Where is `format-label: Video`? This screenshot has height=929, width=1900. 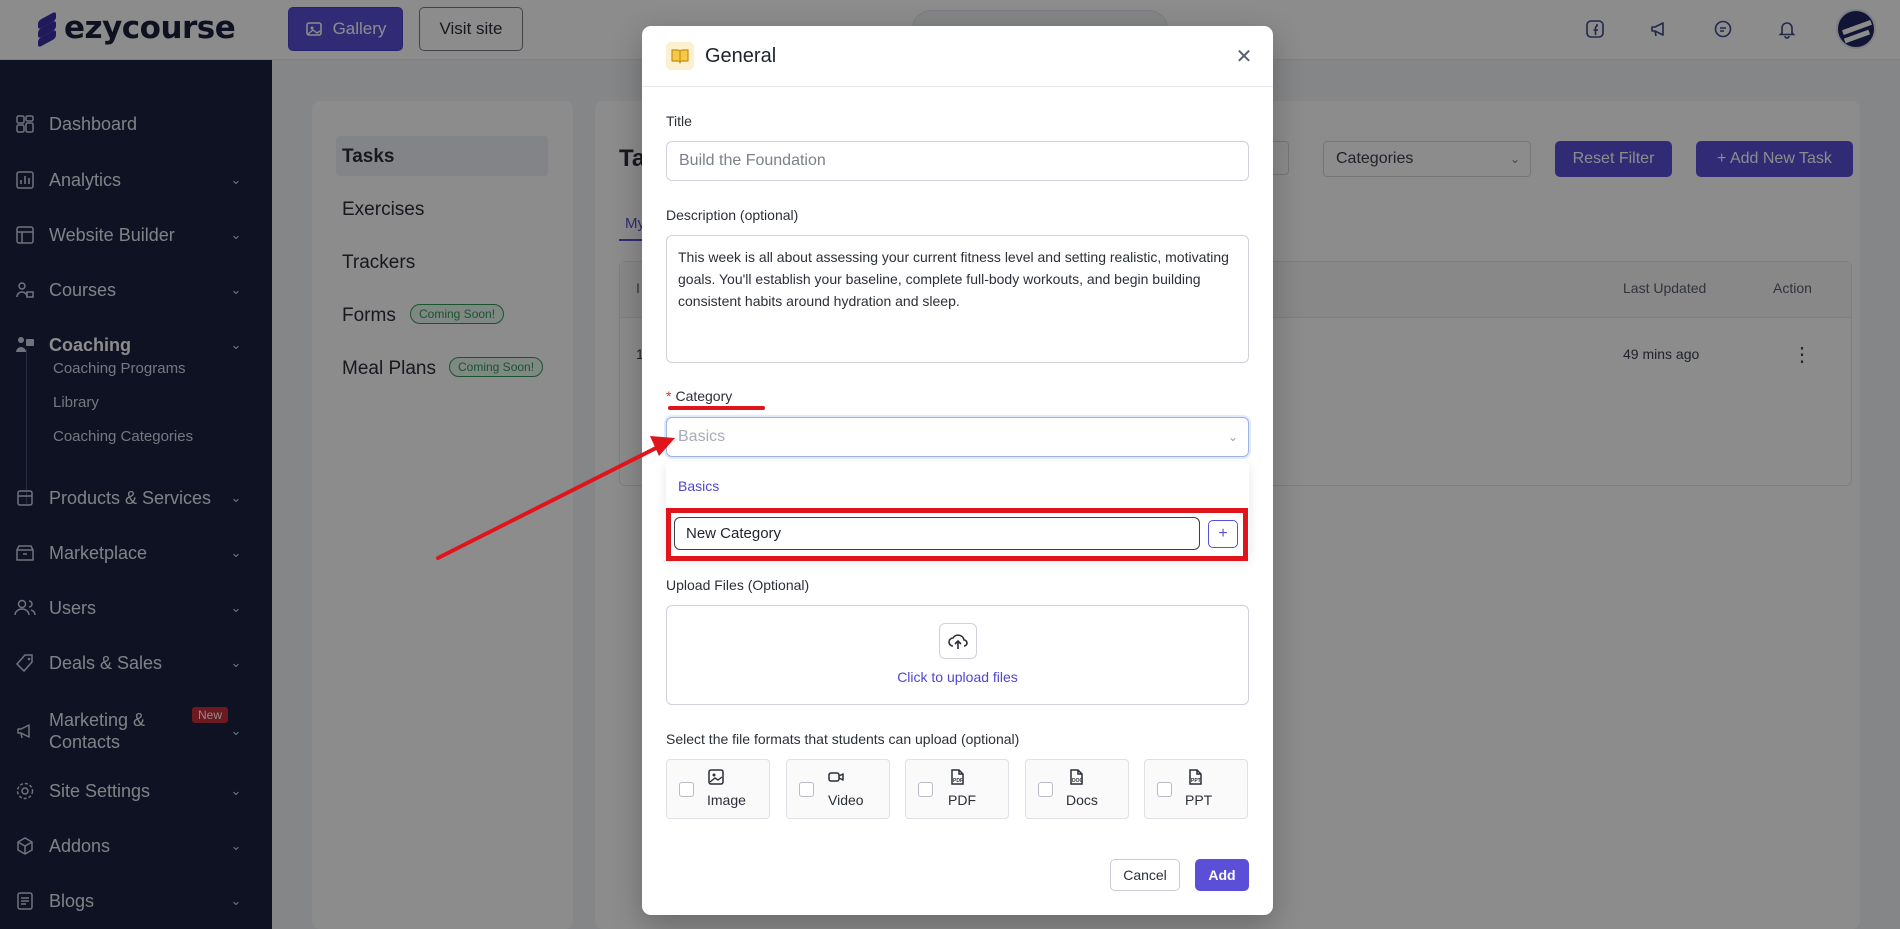 format-label: Video is located at coordinates (846, 800).